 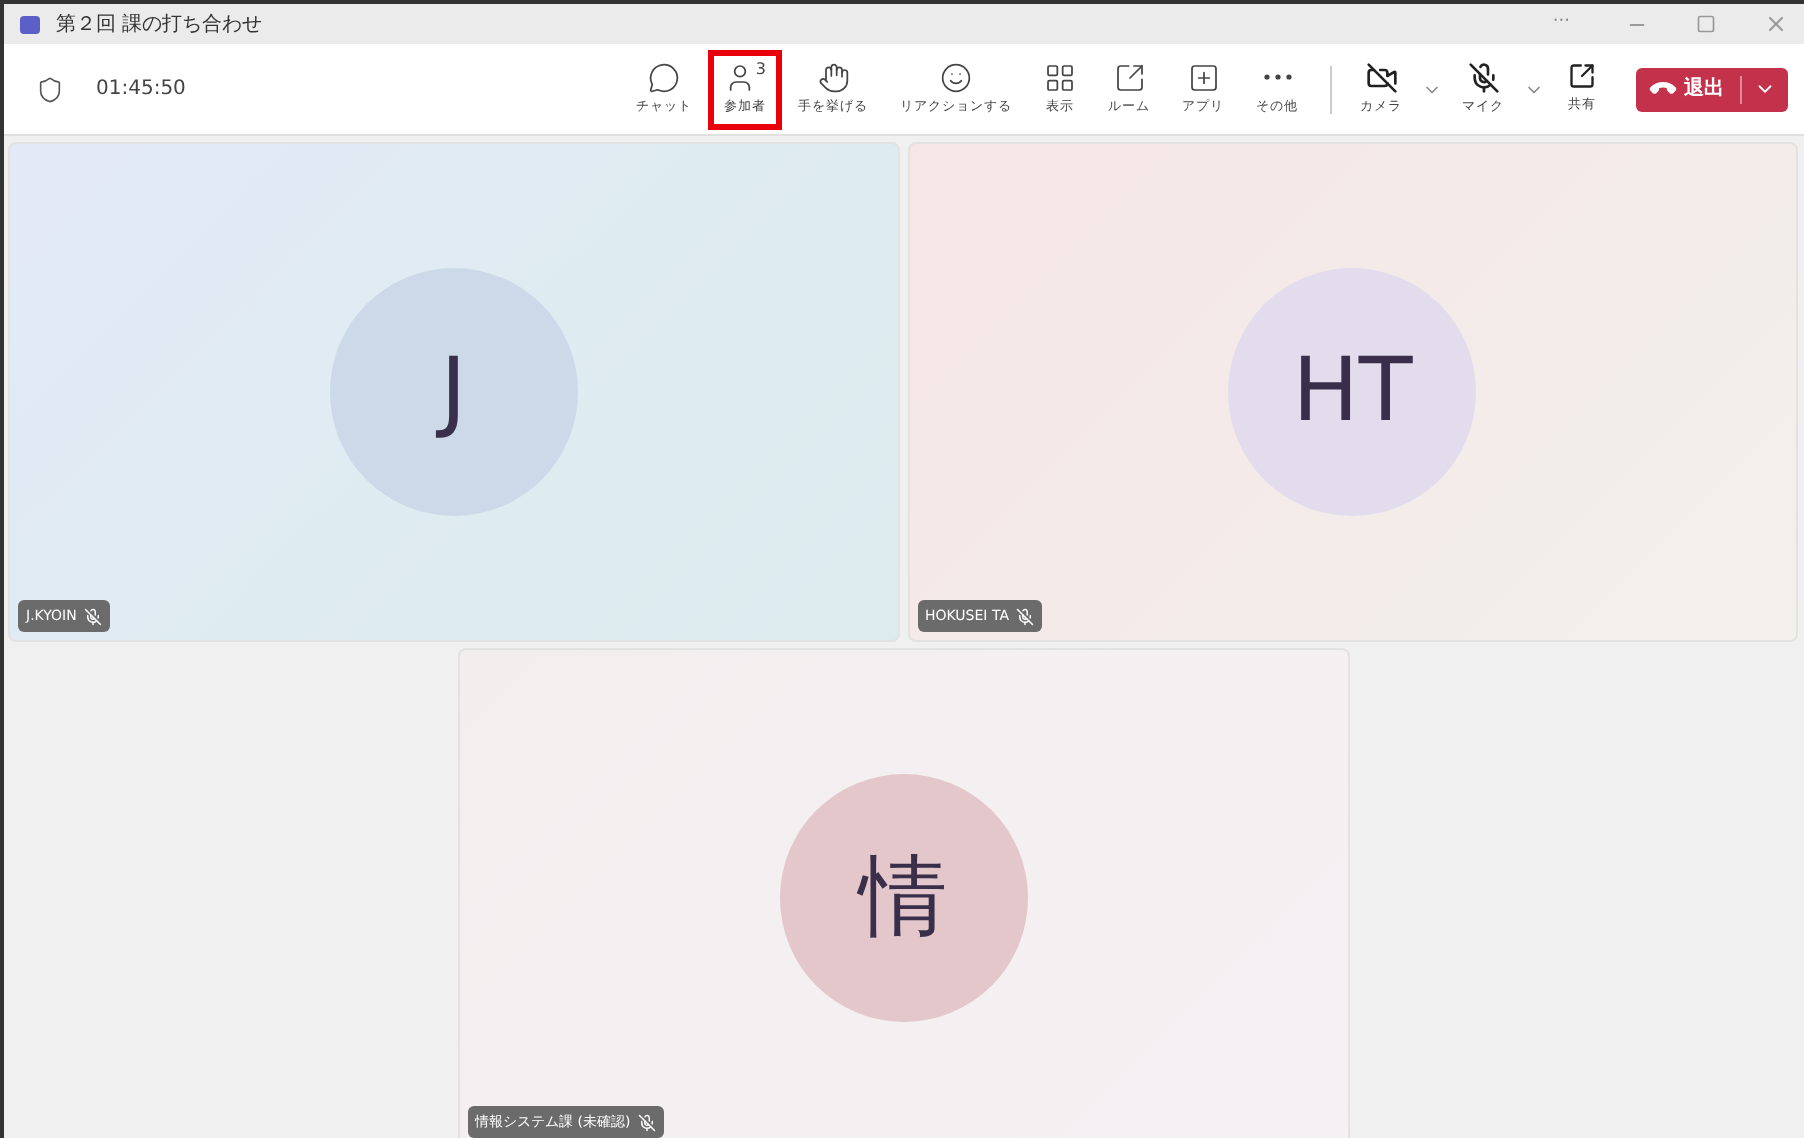 What do you see at coordinates (30, 24) in the screenshot?
I see `app-icon` at bounding box center [30, 24].